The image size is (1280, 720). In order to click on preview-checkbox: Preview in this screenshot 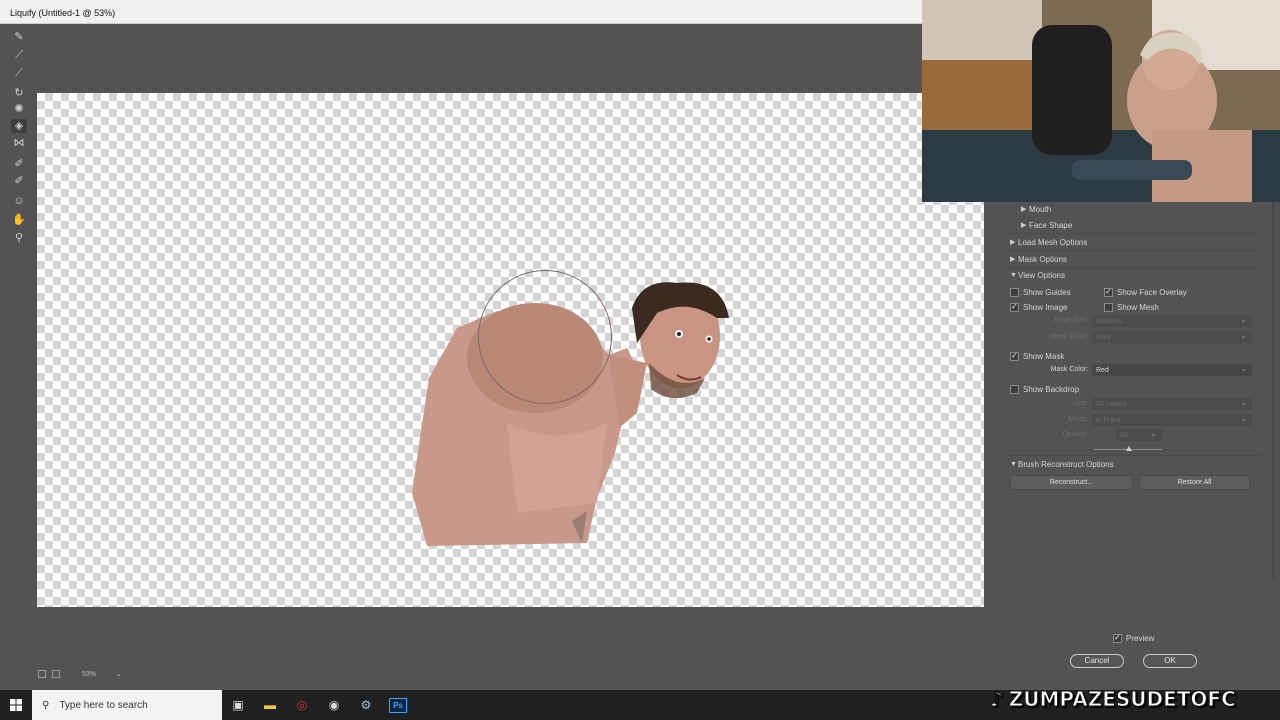, I will do `click(1133, 638)`.